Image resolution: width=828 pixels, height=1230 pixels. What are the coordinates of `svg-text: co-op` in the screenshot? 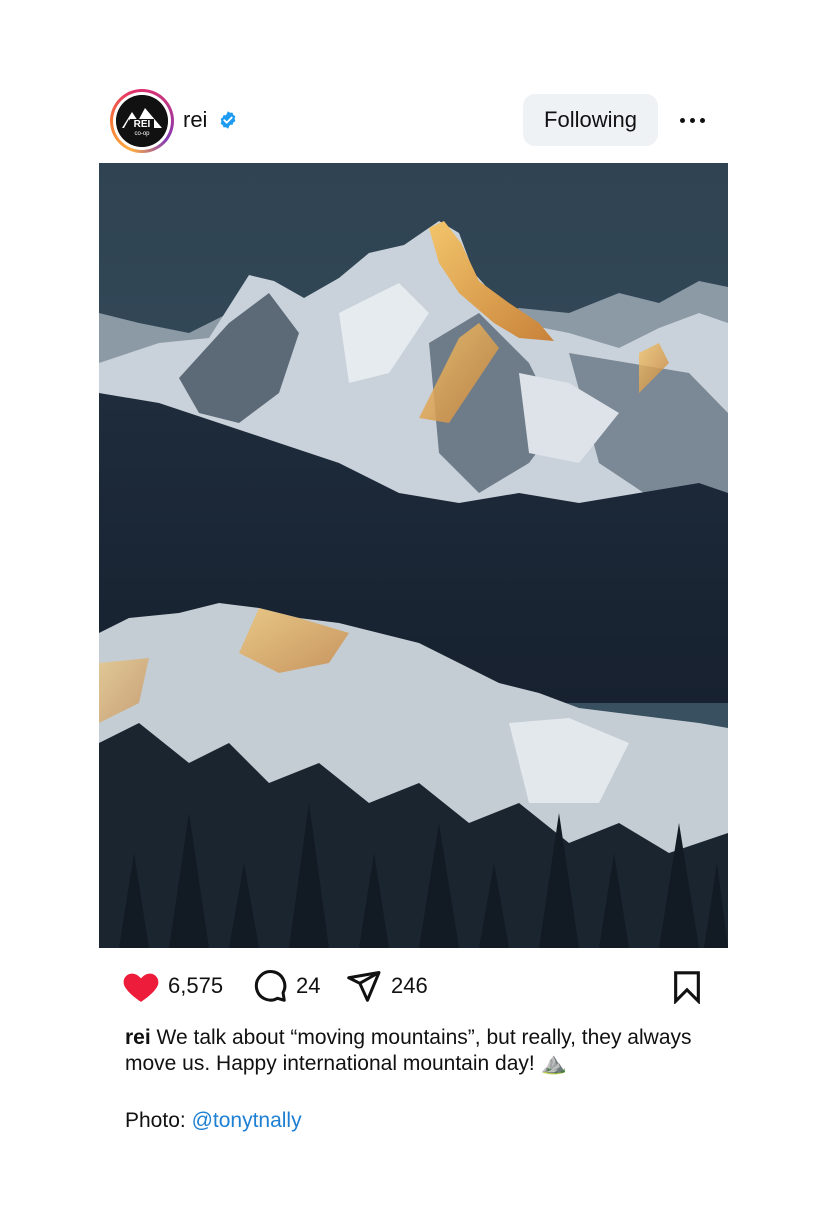 It's located at (142, 134).